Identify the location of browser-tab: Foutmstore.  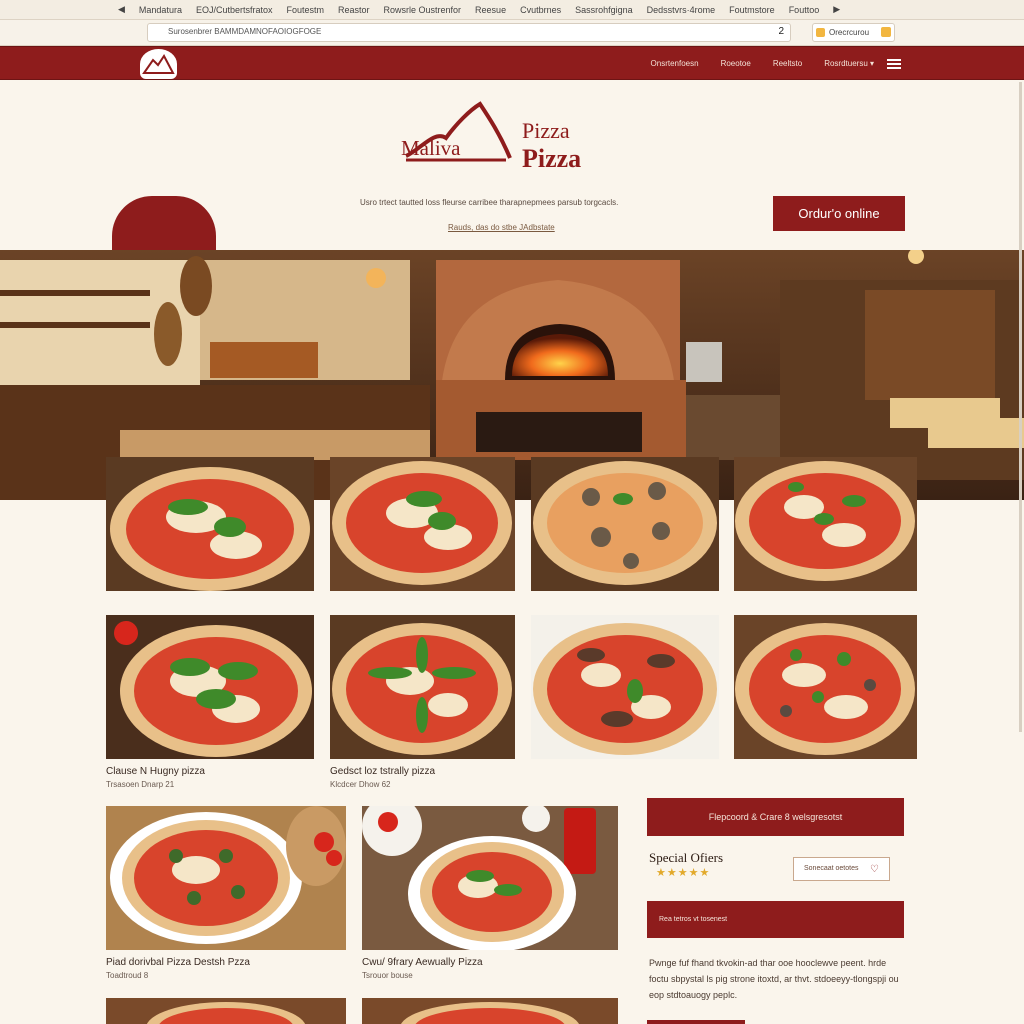
(752, 10).